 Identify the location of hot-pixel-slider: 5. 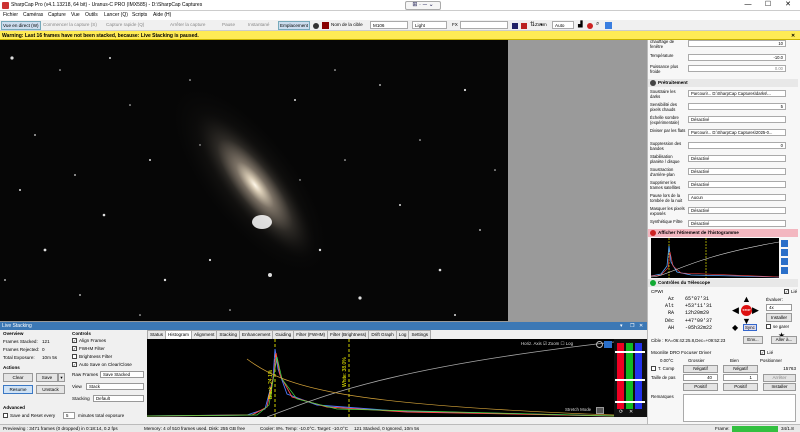
(737, 106).